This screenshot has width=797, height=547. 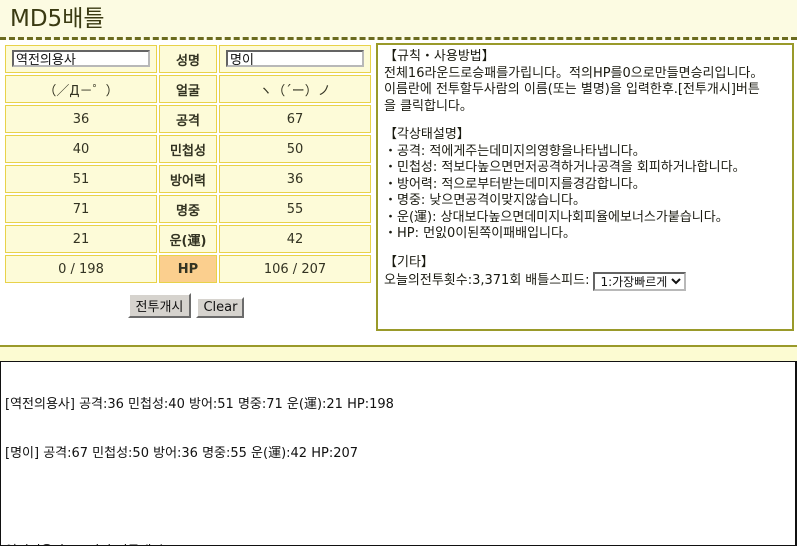 I want to click on table-row: 36 공격 67, so click(x=188, y=119).